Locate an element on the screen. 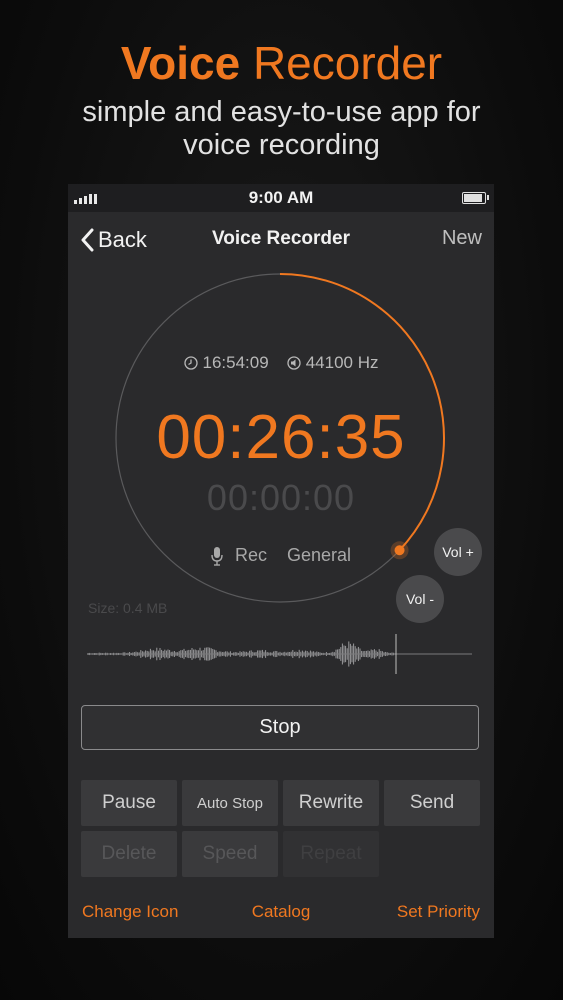 The image size is (563, 1000). promo-subtitle-line1: simple and easy-to-use app for is located at coordinates (281, 112).